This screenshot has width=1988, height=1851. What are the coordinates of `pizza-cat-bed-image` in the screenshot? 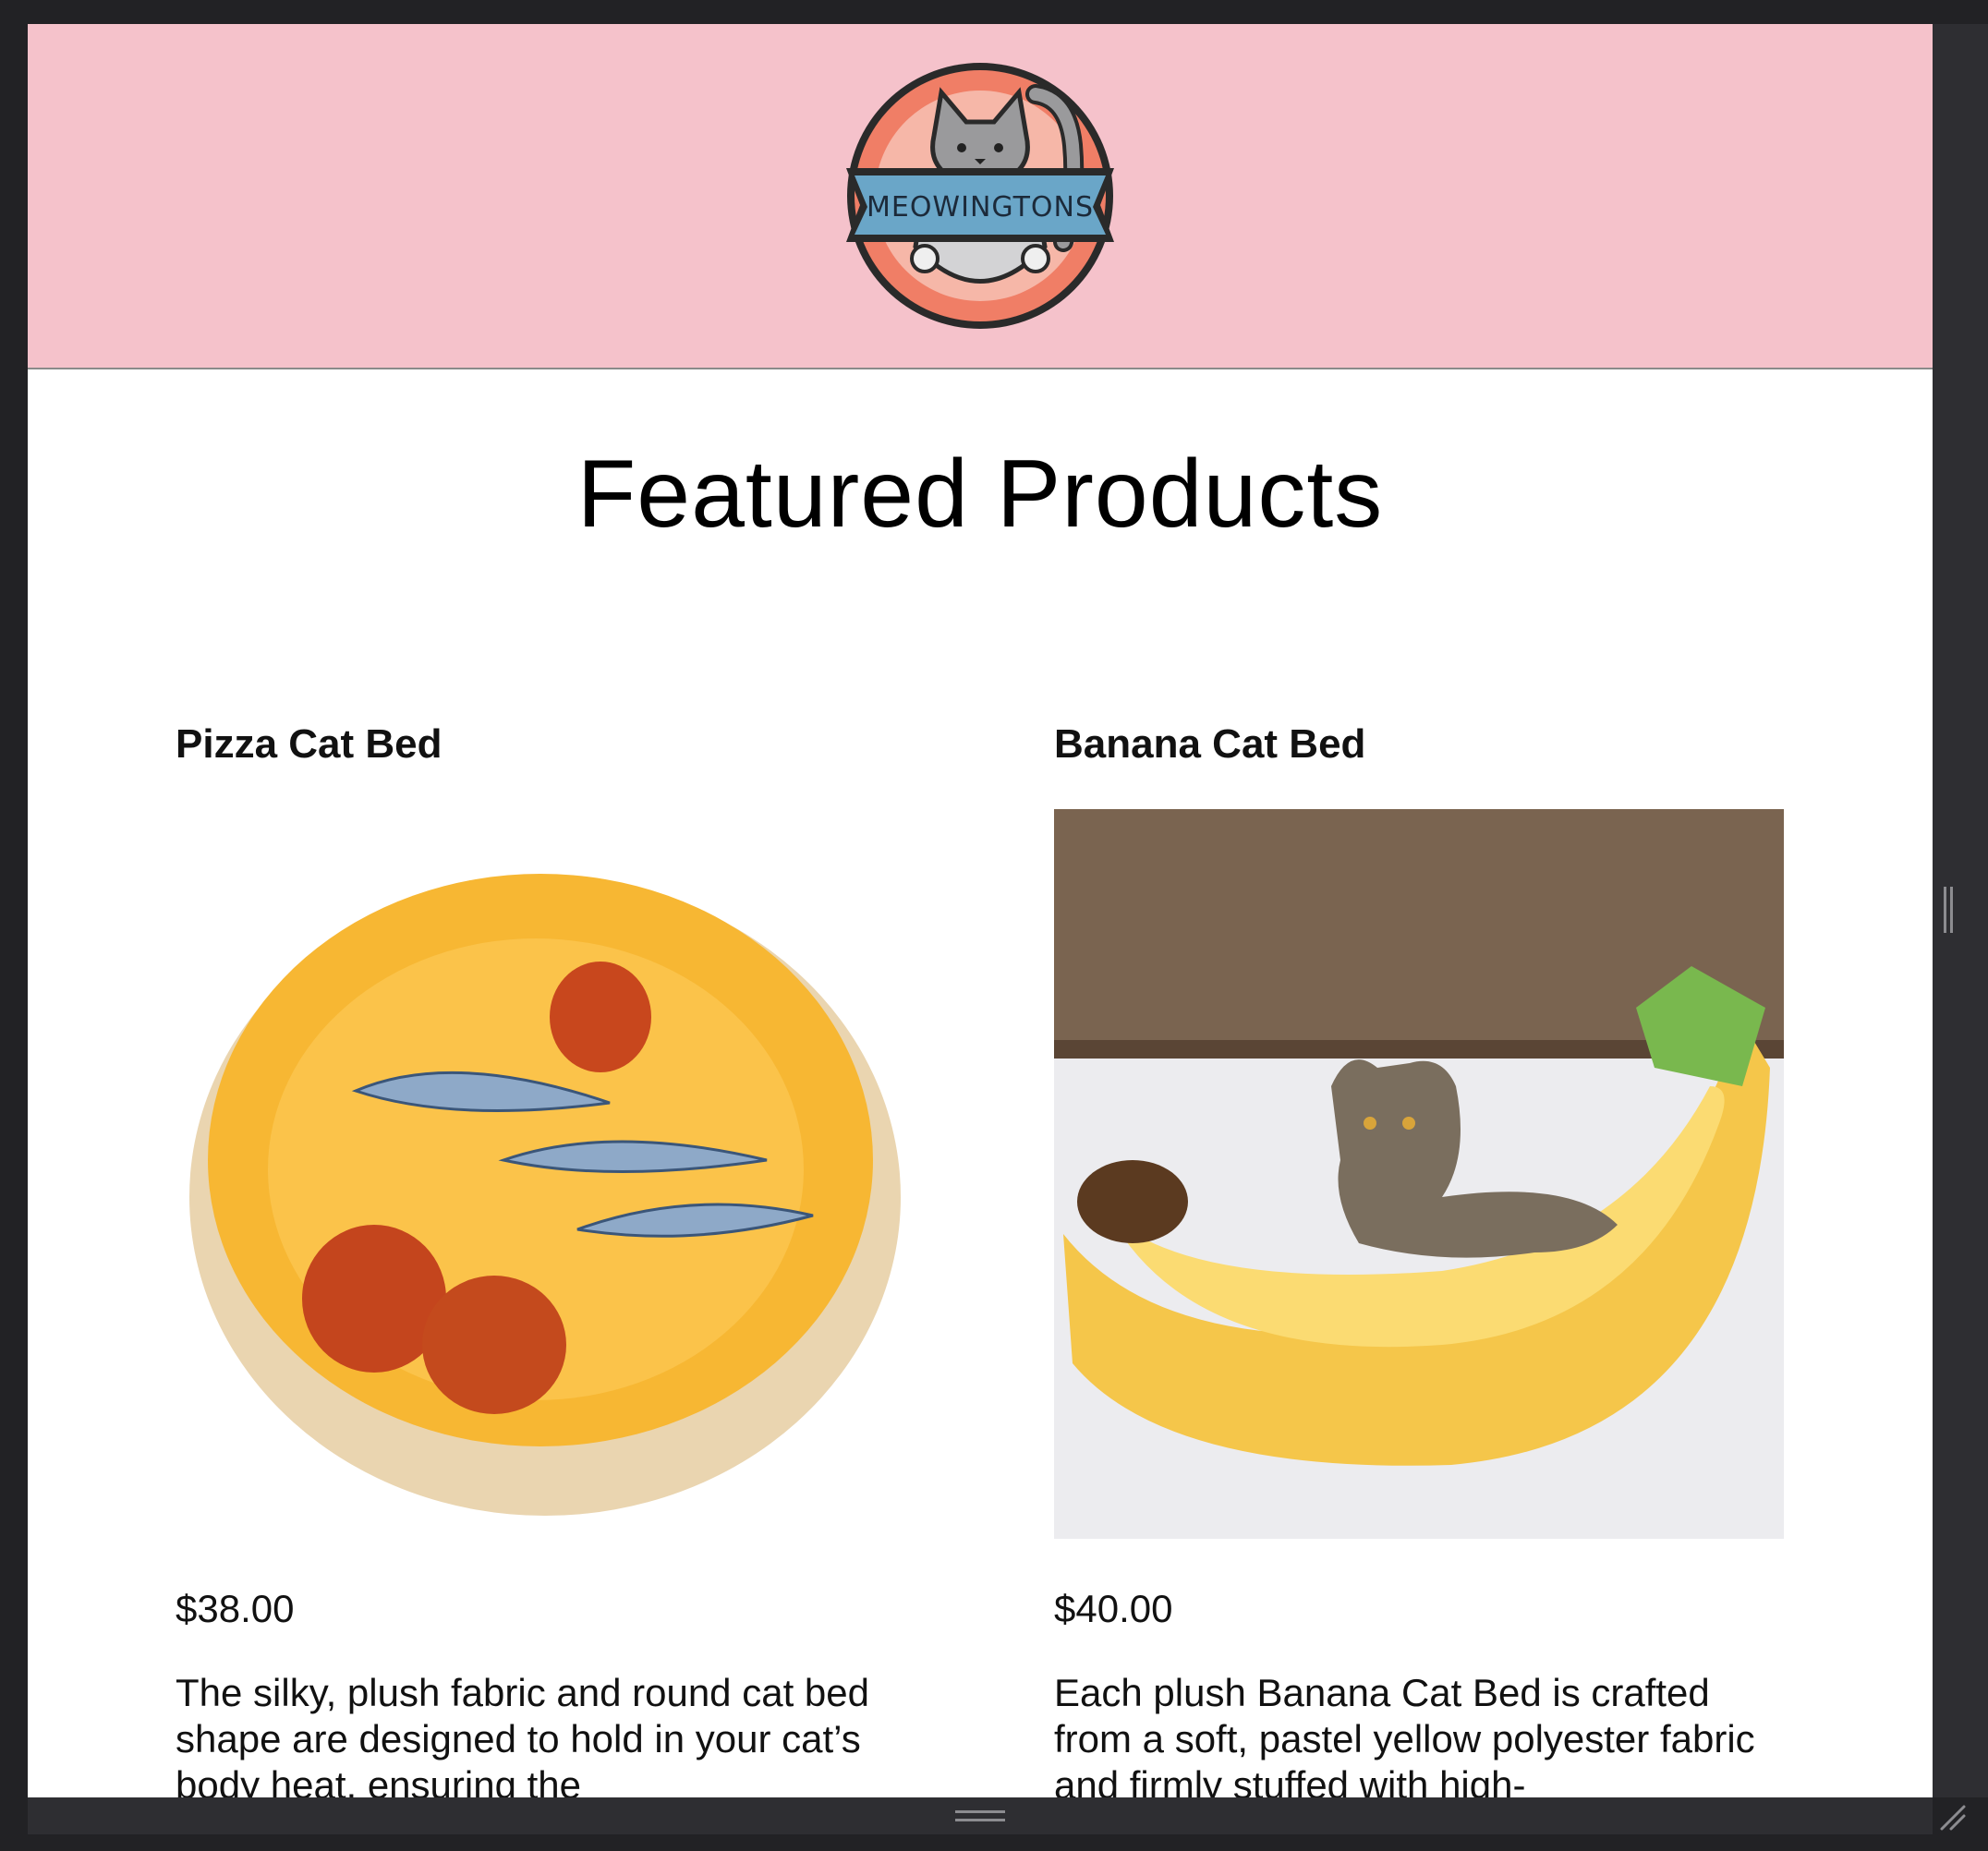 It's located at (540, 1174).